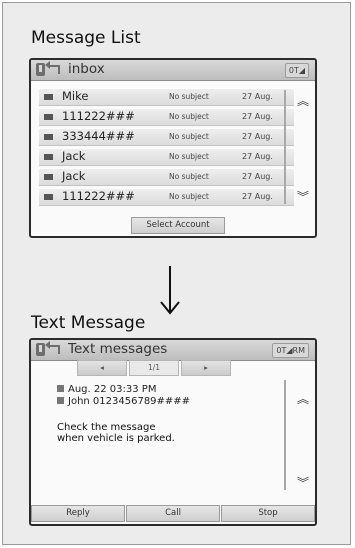  What do you see at coordinates (173, 70) in the screenshot?
I see `message-list-topbar: inbox 0T◢` at bounding box center [173, 70].